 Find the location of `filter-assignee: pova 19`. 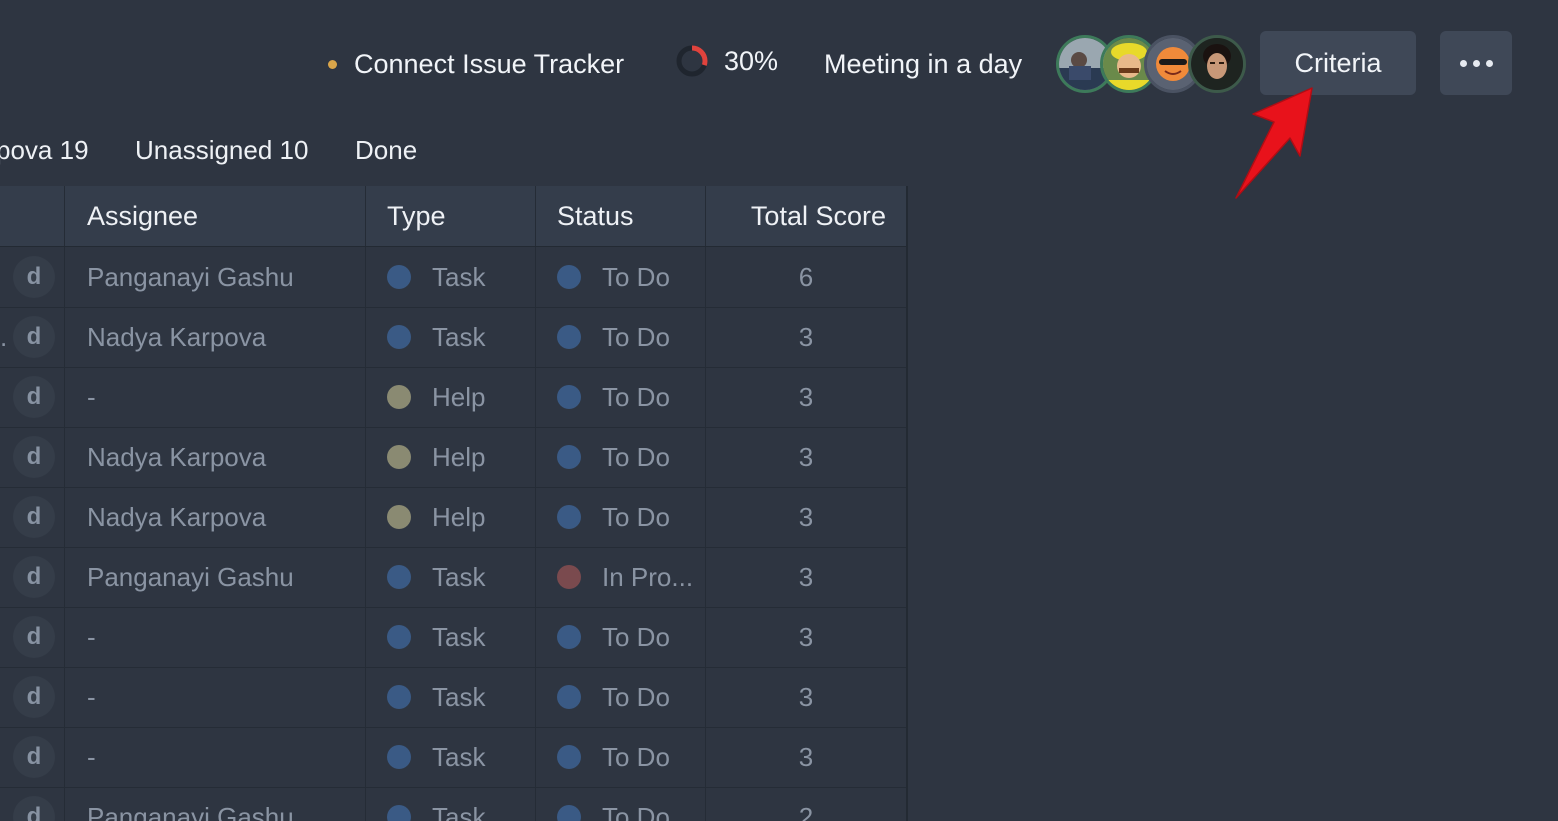

filter-assignee: pova 19 is located at coordinates (44, 150).